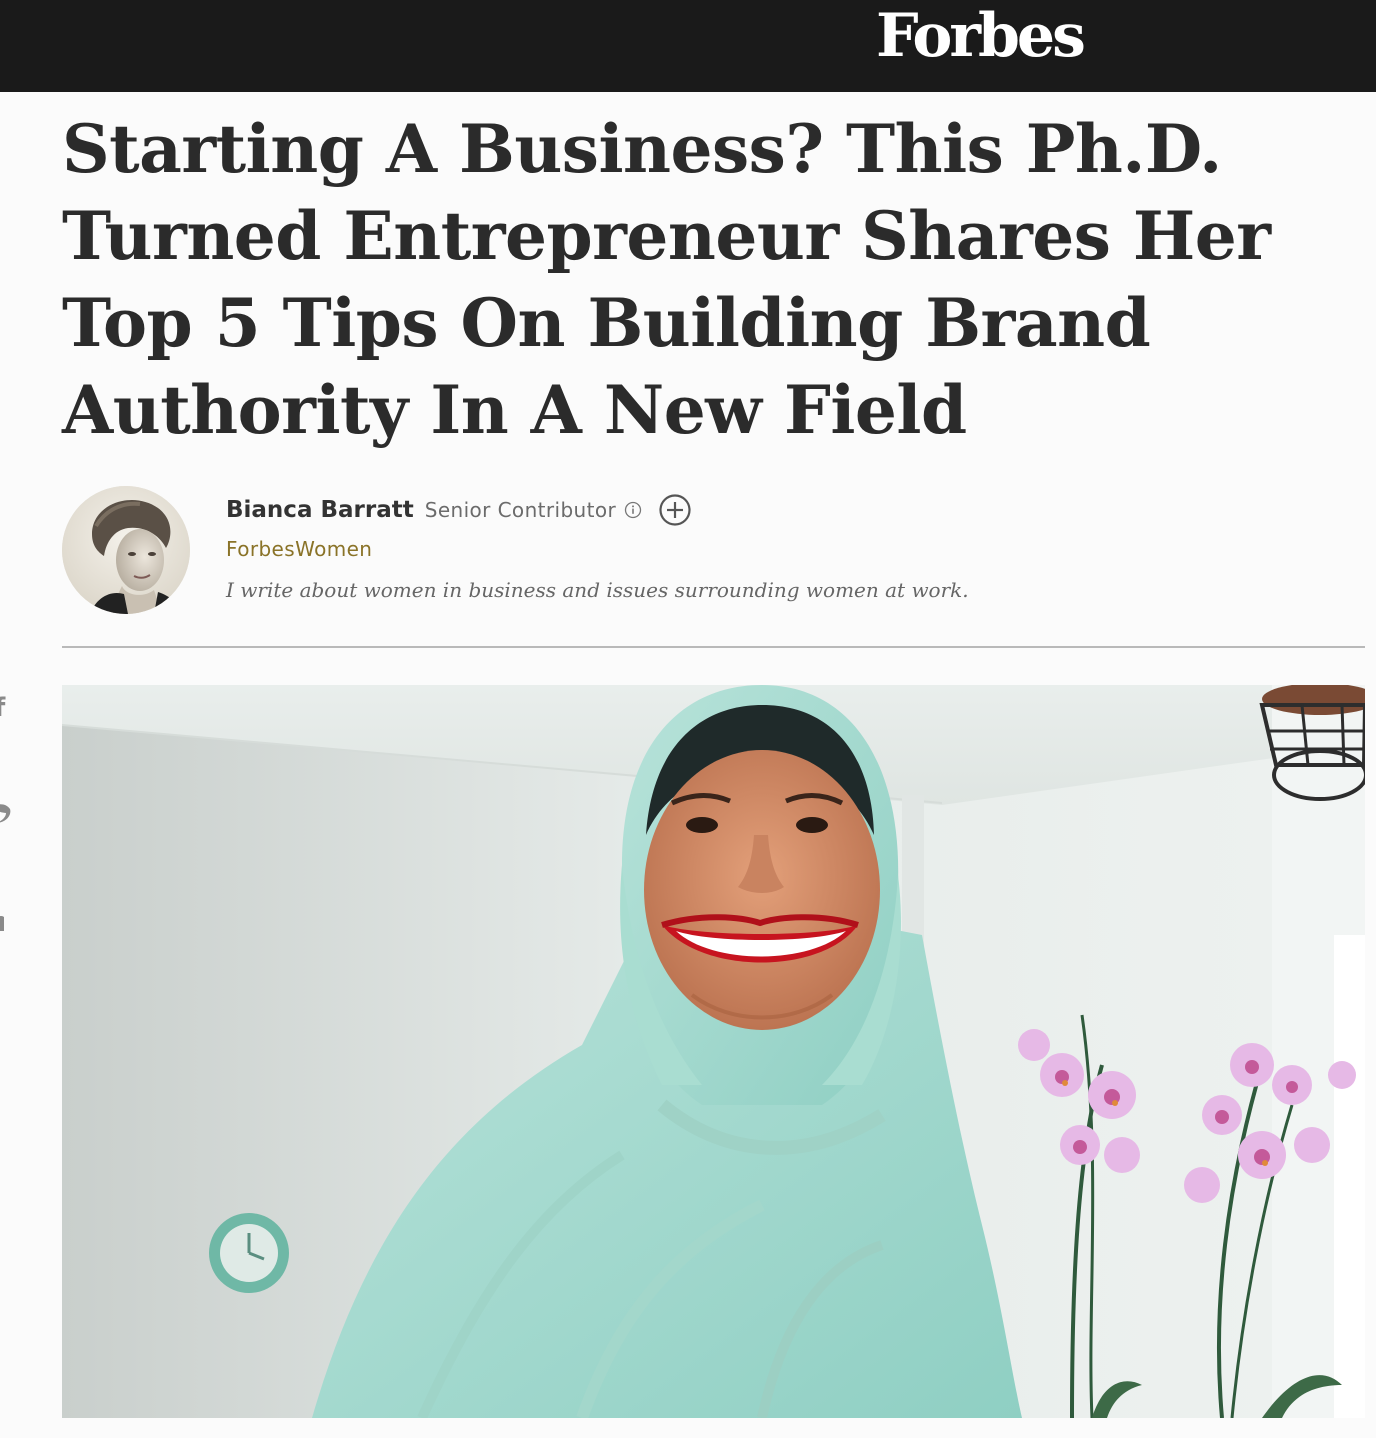 The width and height of the screenshot is (1376, 1438). Describe the element at coordinates (9, 812) in the screenshot. I see `twitter-icon` at that location.